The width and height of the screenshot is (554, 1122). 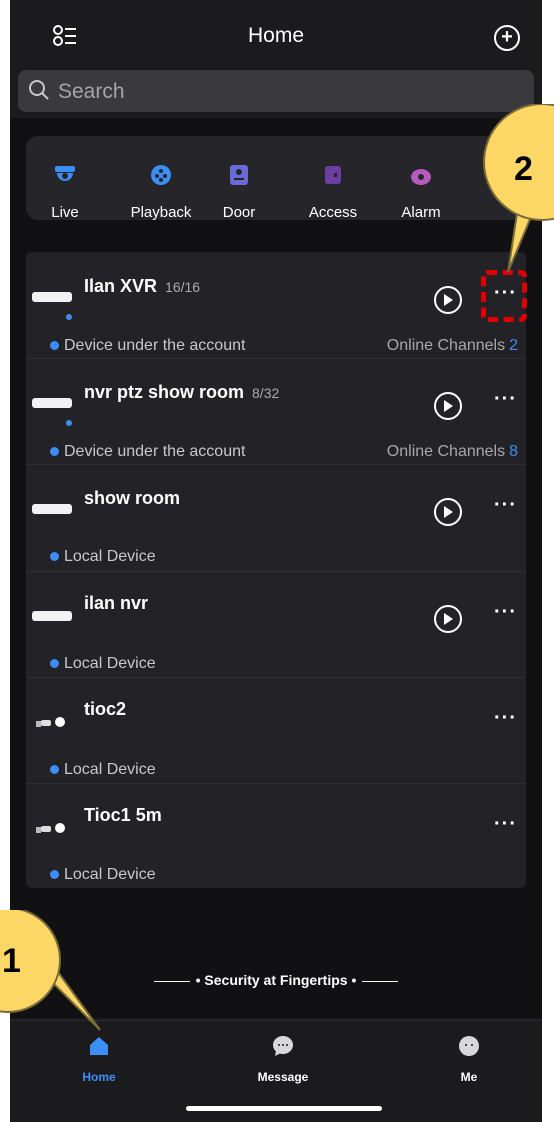 What do you see at coordinates (421, 177) in the screenshot?
I see `alarm-icon` at bounding box center [421, 177].